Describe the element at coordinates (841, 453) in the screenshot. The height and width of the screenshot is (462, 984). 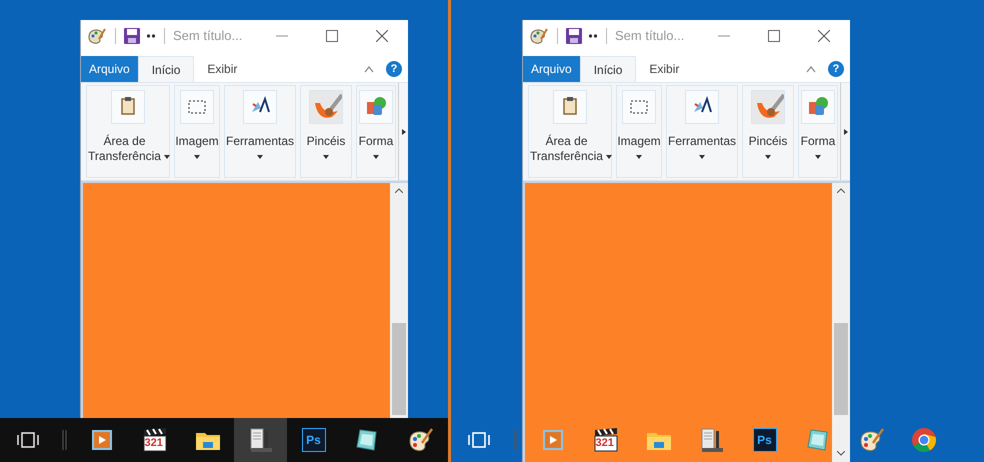
I see `scroll-down-icon` at that location.